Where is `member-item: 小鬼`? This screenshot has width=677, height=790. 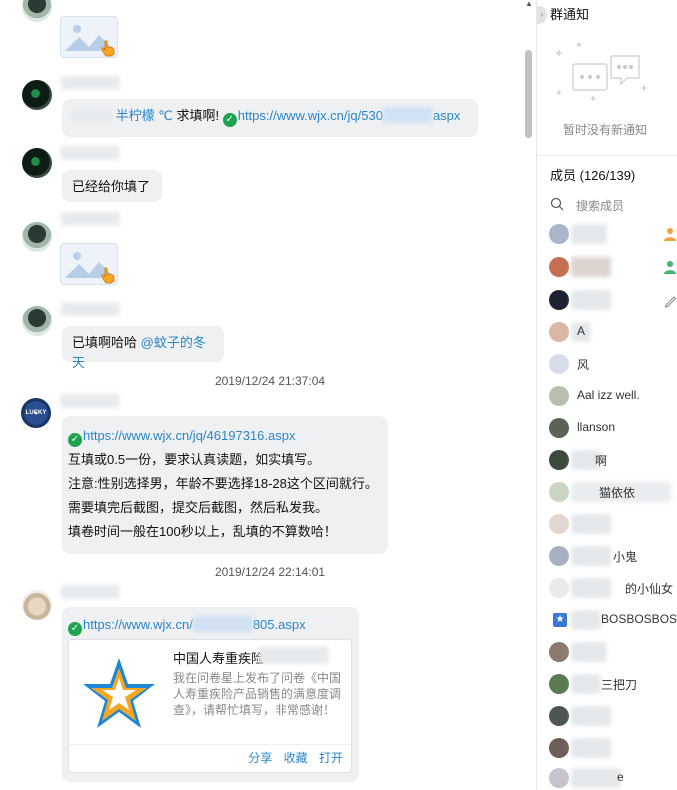
member-item: 小鬼 is located at coordinates (613, 557).